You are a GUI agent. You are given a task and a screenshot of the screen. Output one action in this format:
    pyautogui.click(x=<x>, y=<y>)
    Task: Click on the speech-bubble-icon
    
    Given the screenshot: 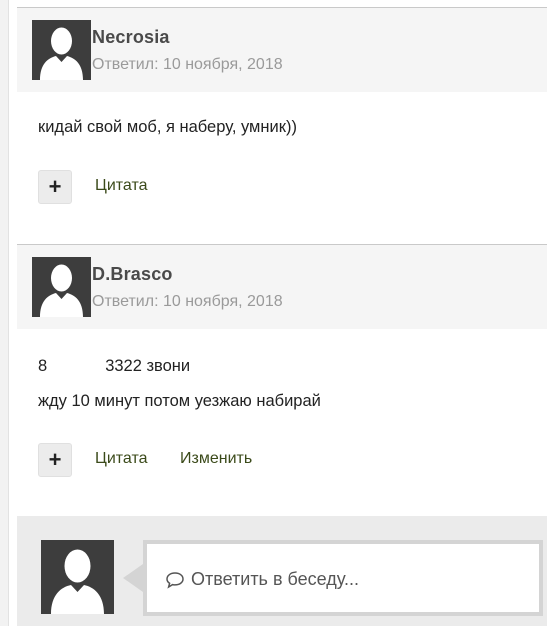 What is the action you would take?
    pyautogui.click(x=175, y=580)
    